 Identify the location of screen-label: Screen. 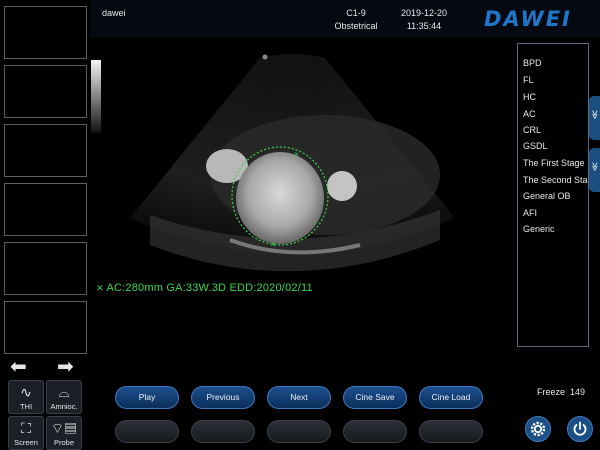
(26, 442).